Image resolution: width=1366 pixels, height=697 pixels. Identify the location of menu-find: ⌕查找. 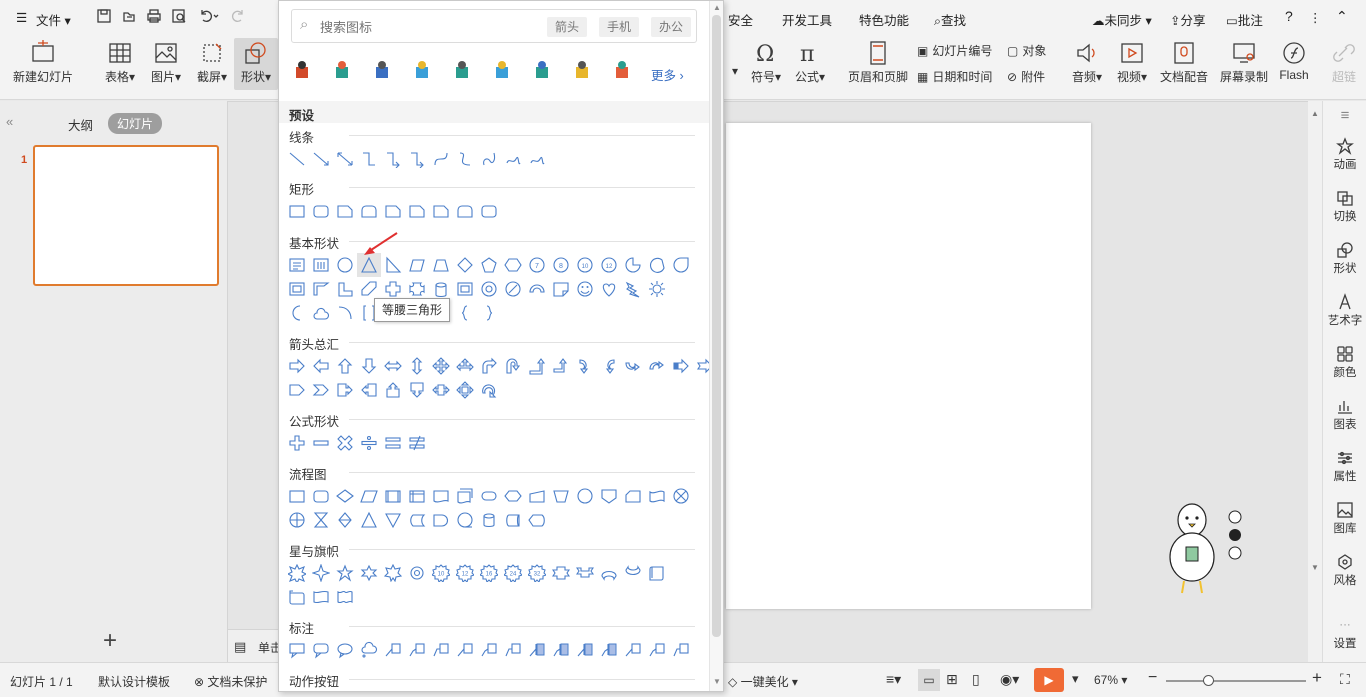
(950, 19).